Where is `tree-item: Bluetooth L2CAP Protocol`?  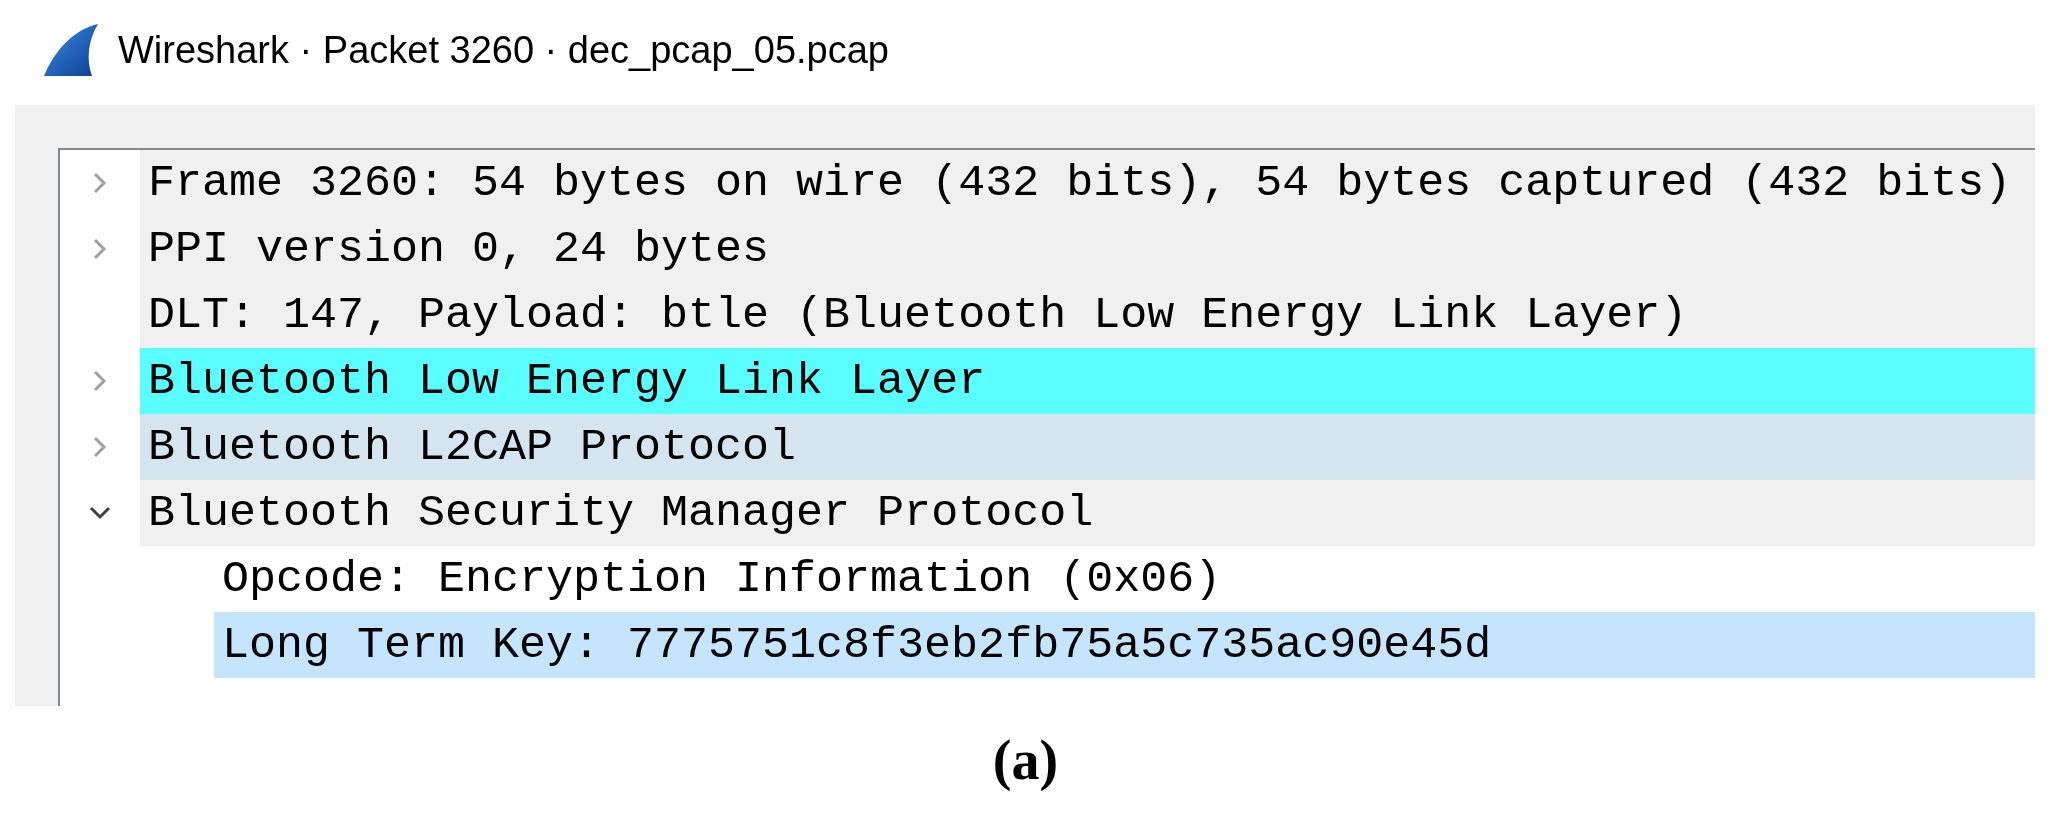 tree-item: Bluetooth L2CAP Protocol is located at coordinates (1087, 447).